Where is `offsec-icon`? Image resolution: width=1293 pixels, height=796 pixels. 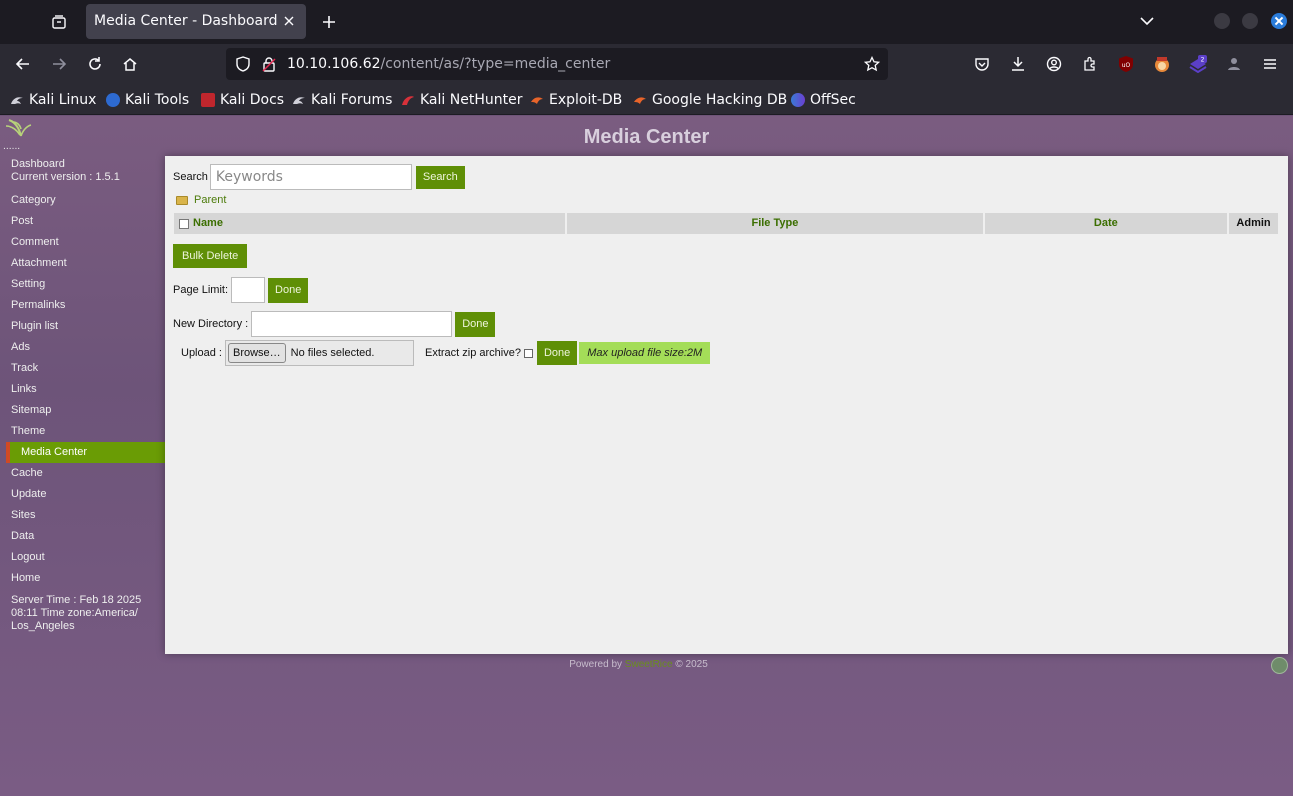 offsec-icon is located at coordinates (798, 100).